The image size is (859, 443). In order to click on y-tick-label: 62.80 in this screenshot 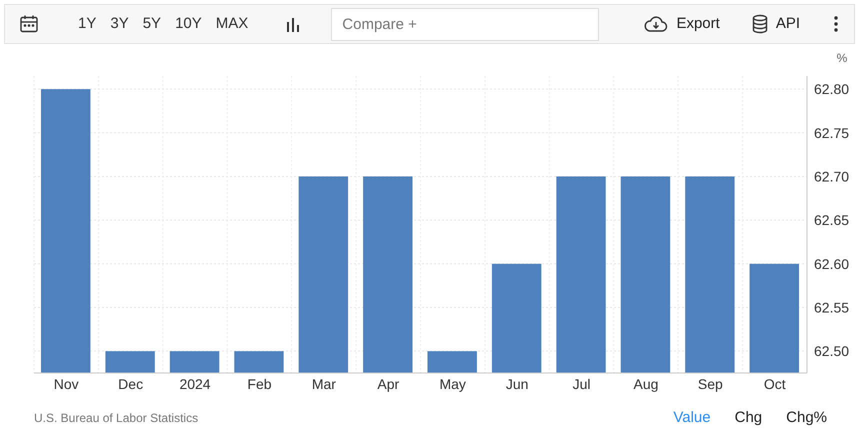, I will do `click(832, 89)`.